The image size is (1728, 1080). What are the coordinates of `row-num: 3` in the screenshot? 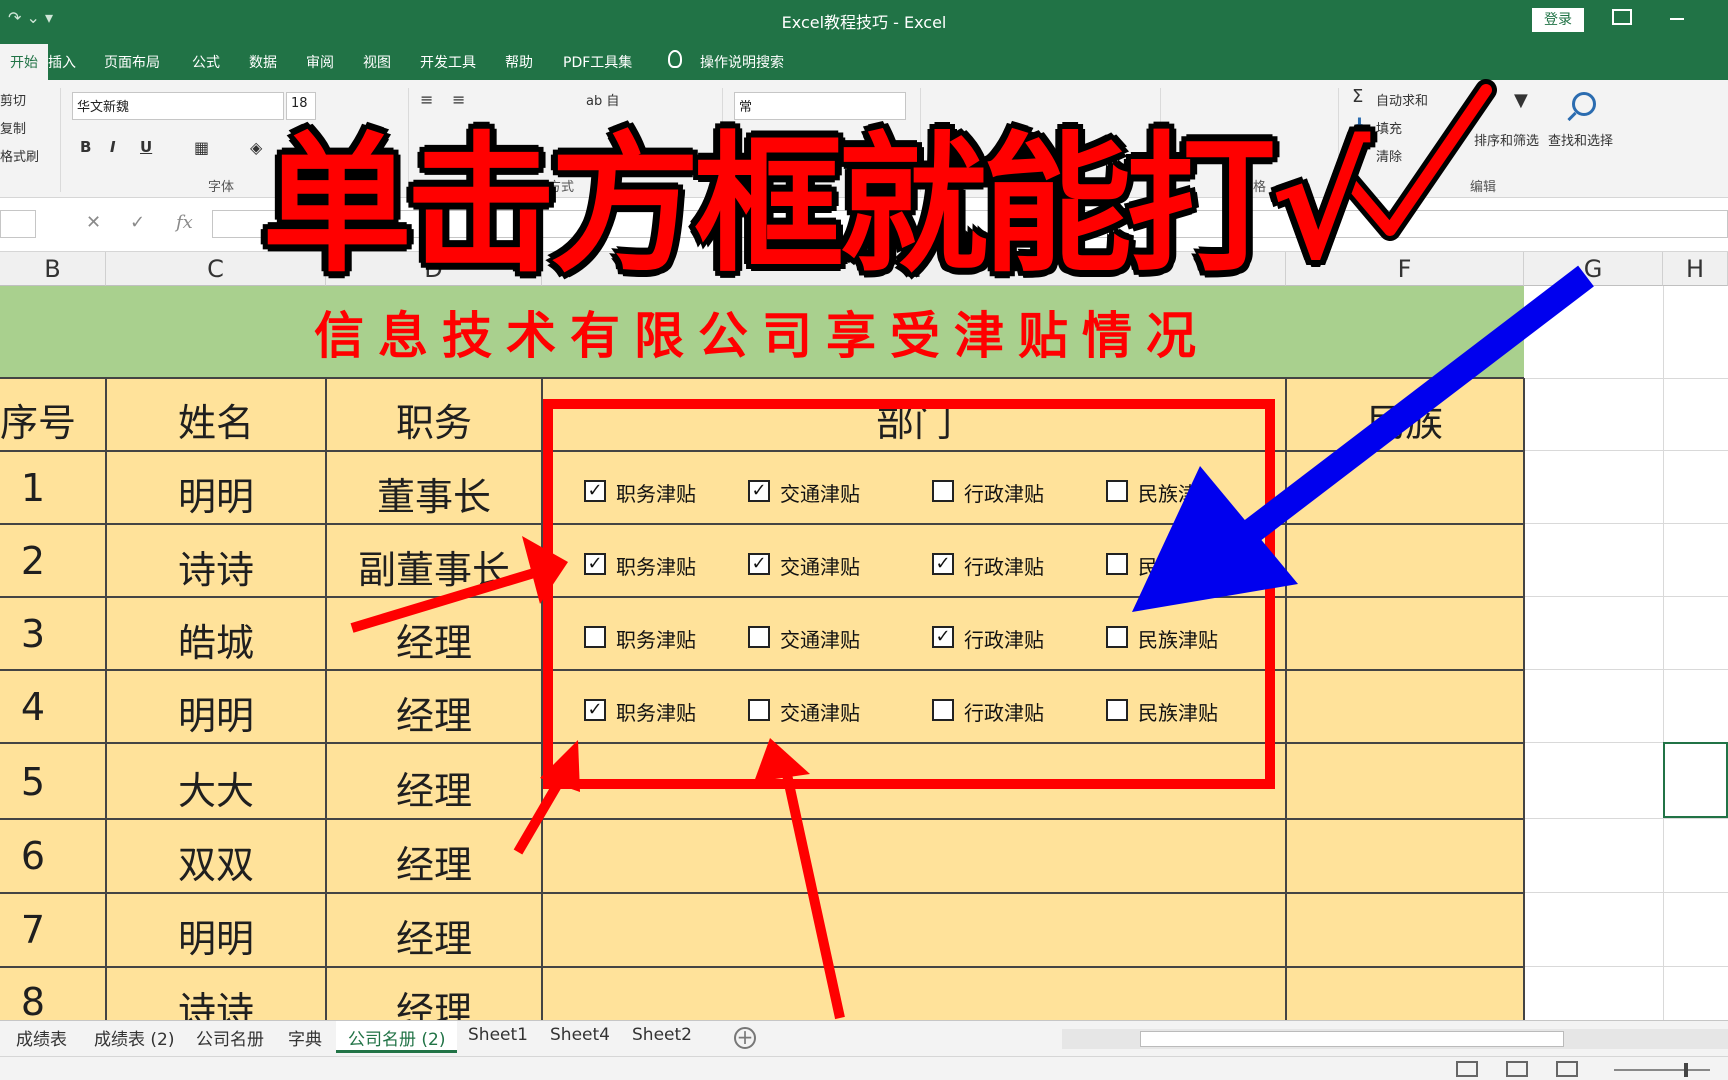 It's located at (33, 634).